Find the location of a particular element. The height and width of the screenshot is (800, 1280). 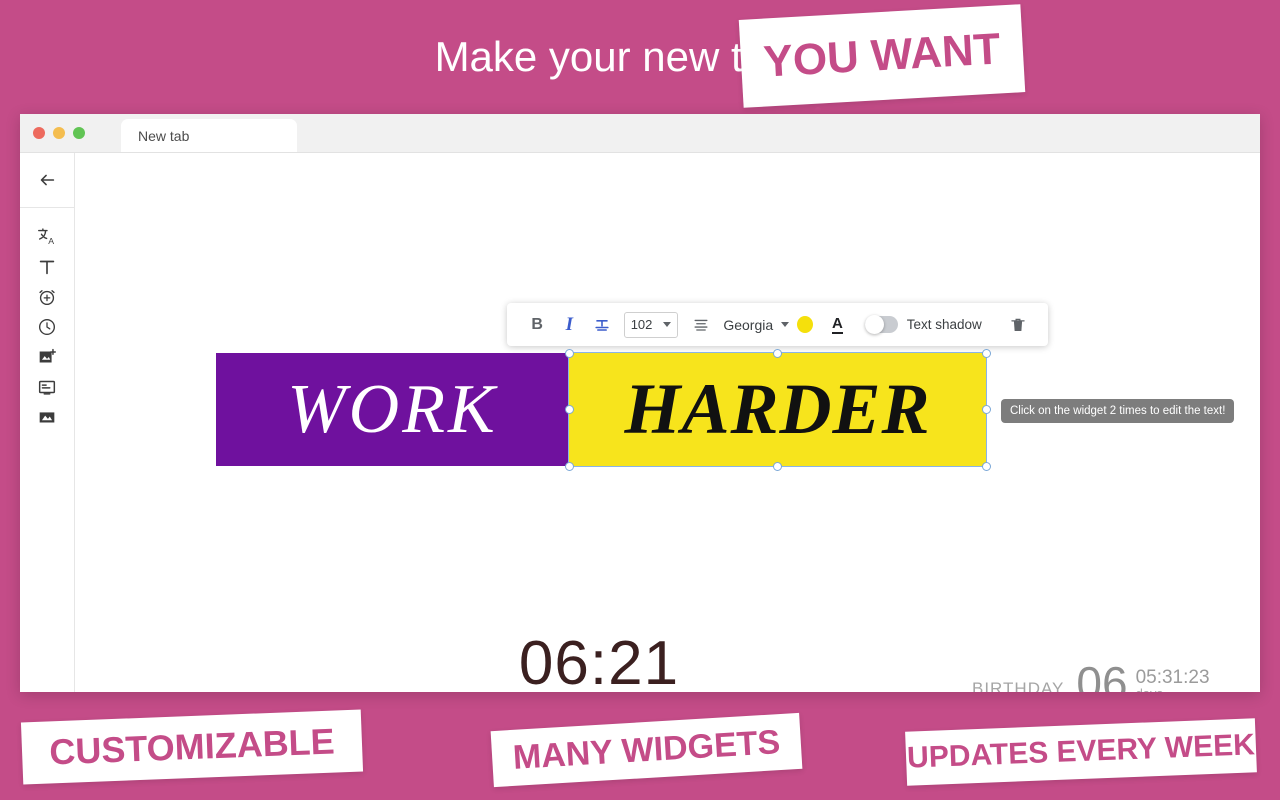

sidebar-item-text is located at coordinates (47, 267).